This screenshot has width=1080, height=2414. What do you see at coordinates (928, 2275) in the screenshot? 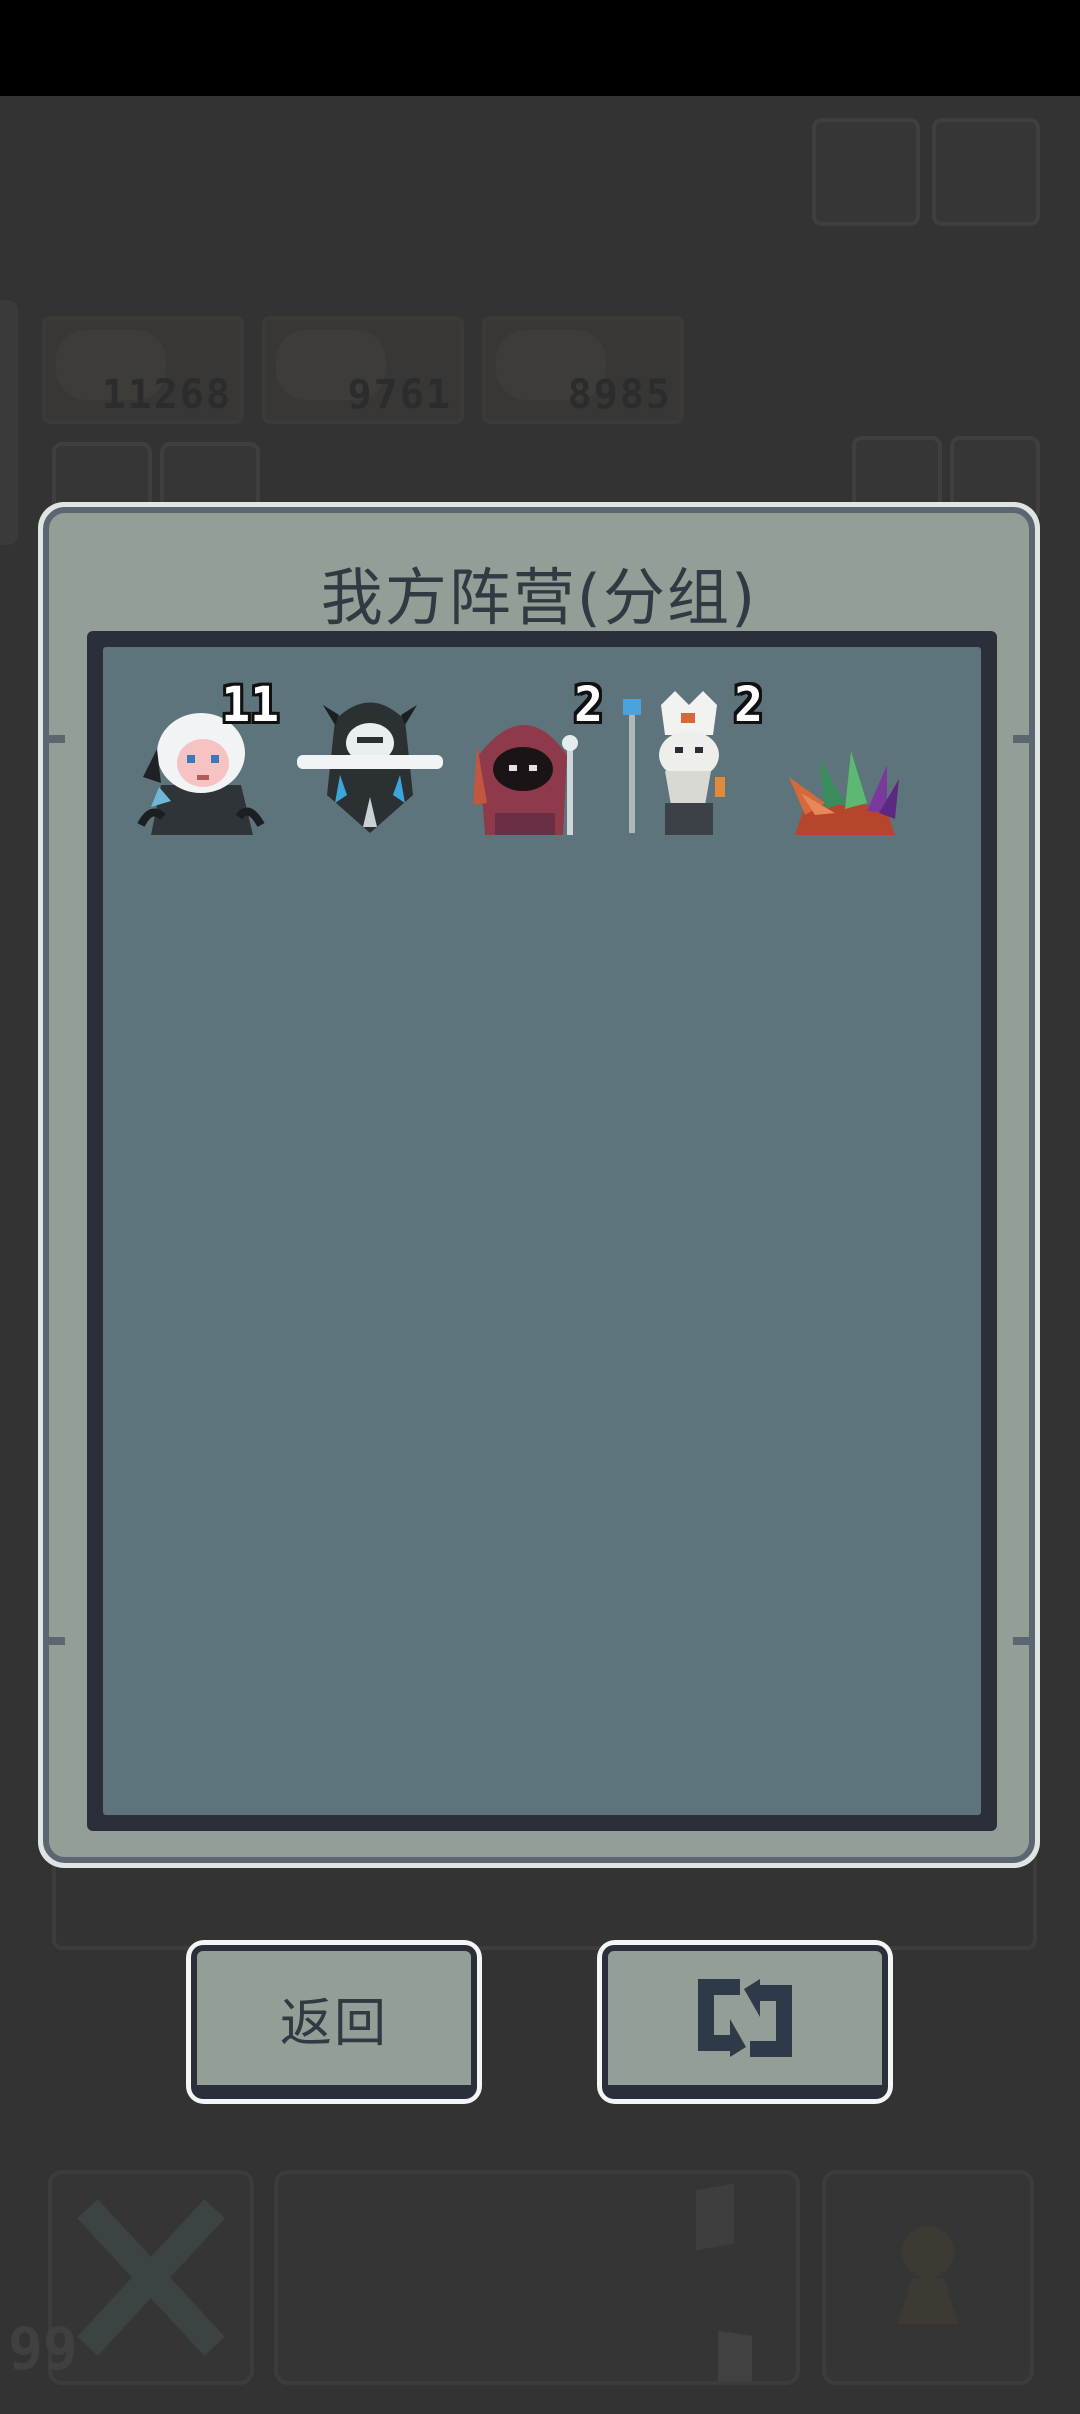
I see `pawn-icon` at bounding box center [928, 2275].